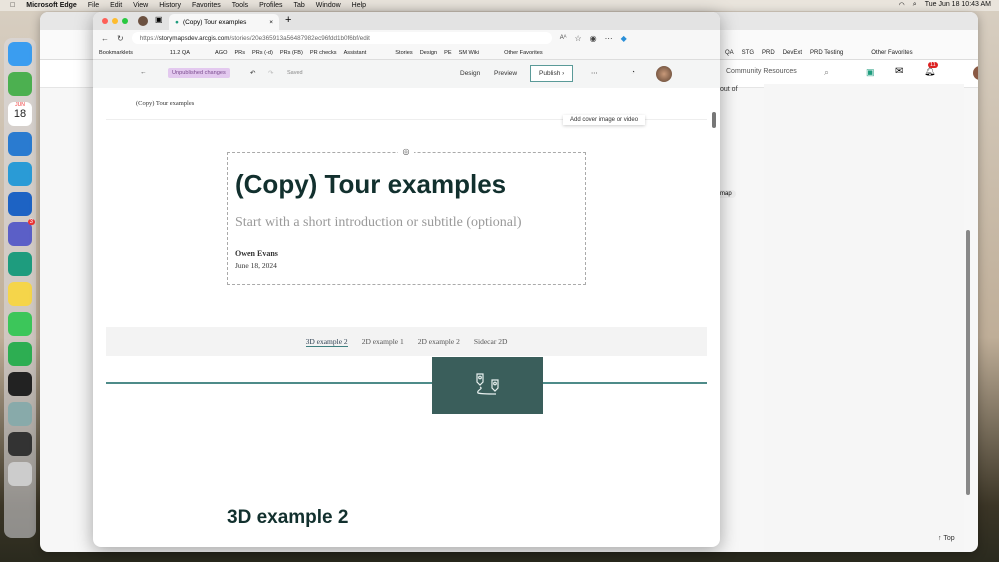 This screenshot has width=999, height=562. I want to click on nav-item-sidecar-2d: Sidecar 2D, so click(491, 341).